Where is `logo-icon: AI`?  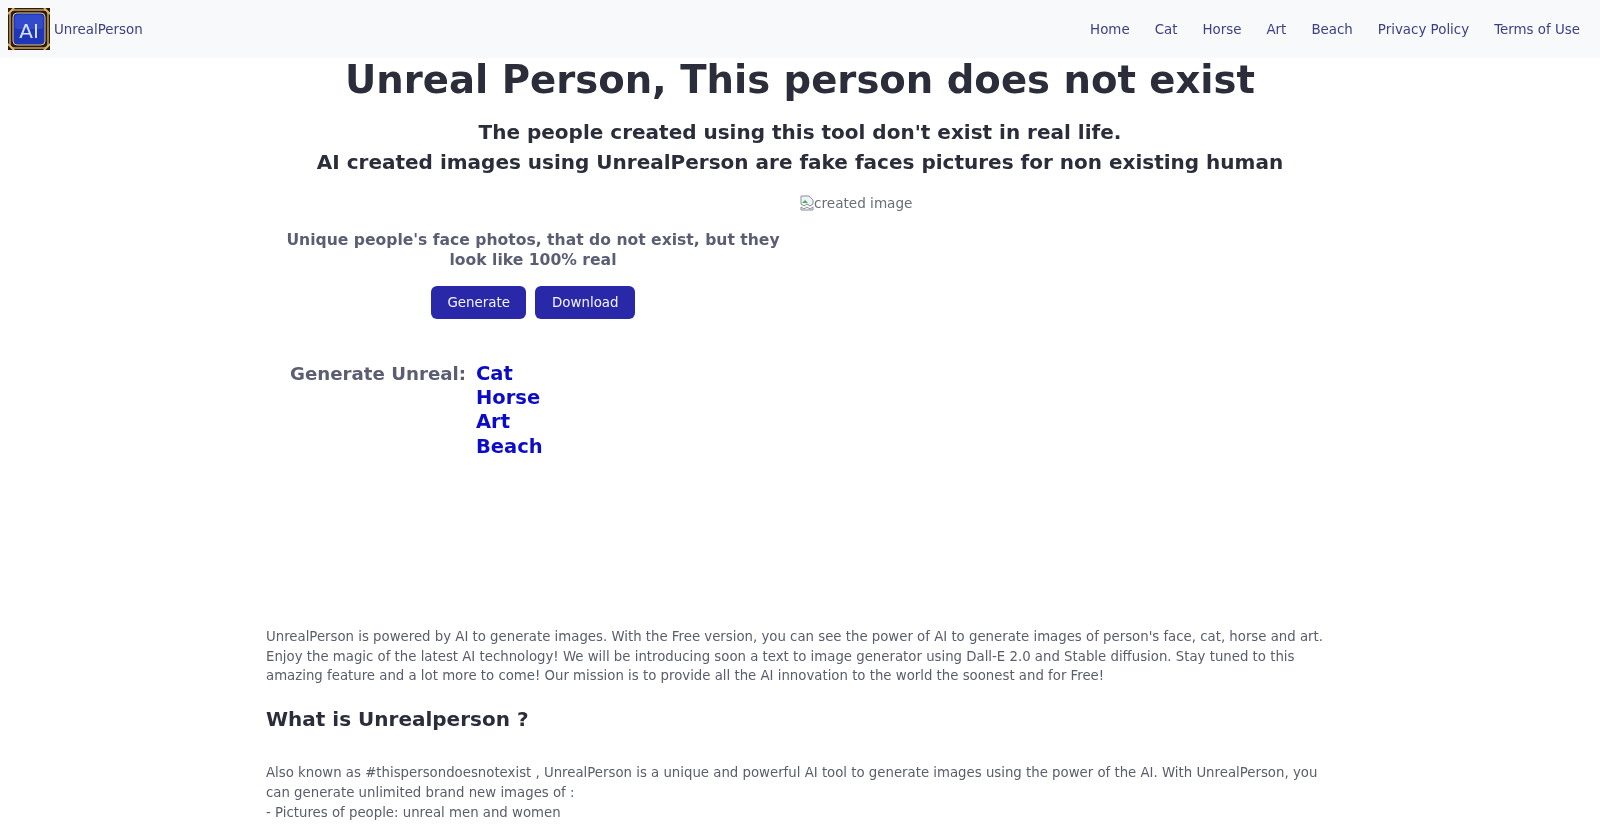 logo-icon: AI is located at coordinates (29, 29).